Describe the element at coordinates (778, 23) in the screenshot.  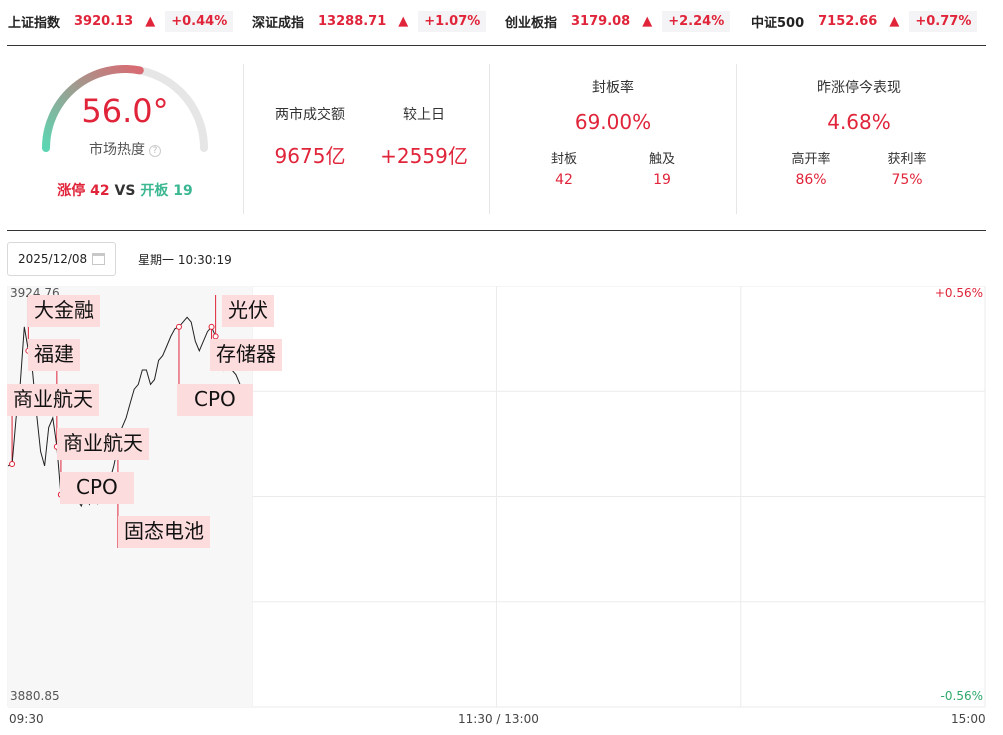
I see `index-name: 中证500` at that location.